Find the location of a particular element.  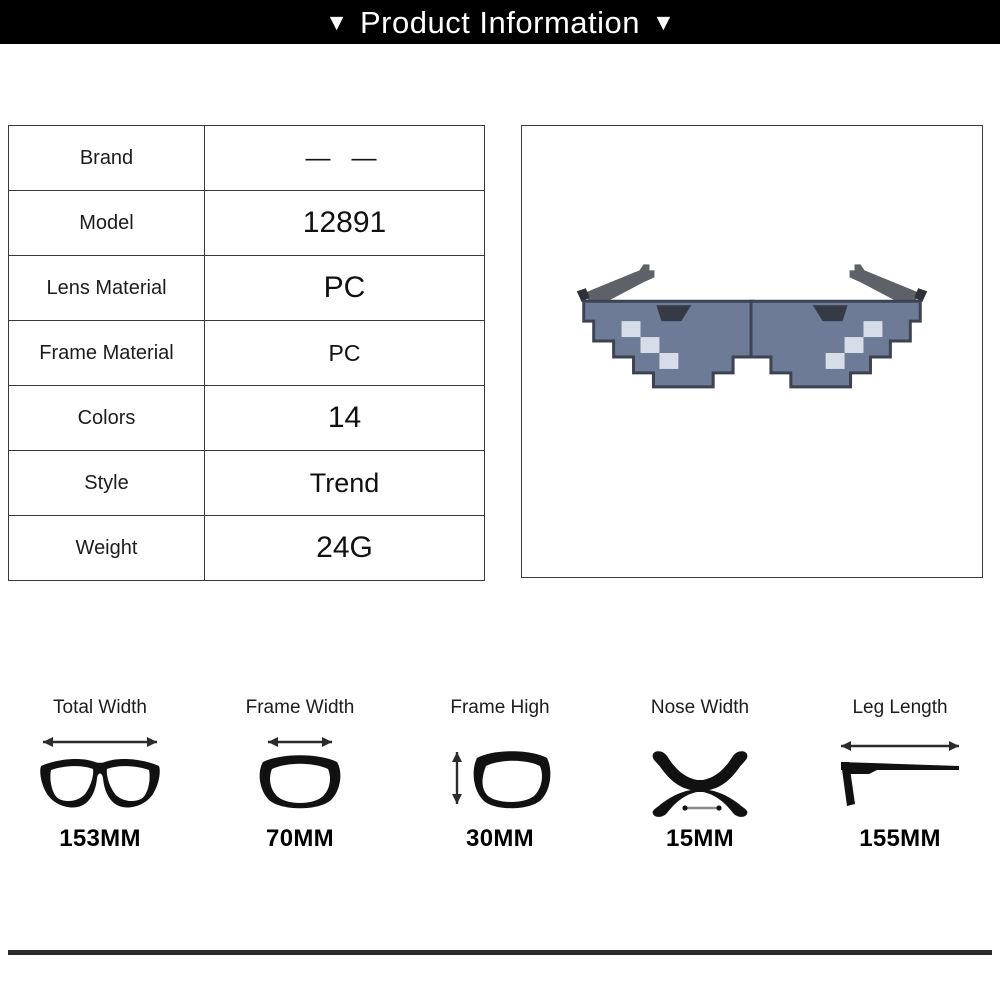

dimension-total-width: Total Width 153MM is located at coordinates (100, 785).